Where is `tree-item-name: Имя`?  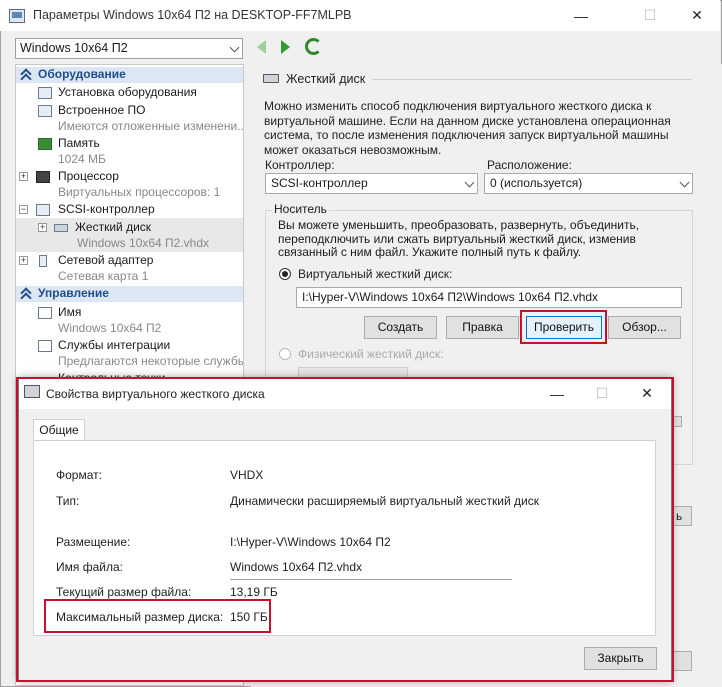 tree-item-name: Имя is located at coordinates (59, 313).